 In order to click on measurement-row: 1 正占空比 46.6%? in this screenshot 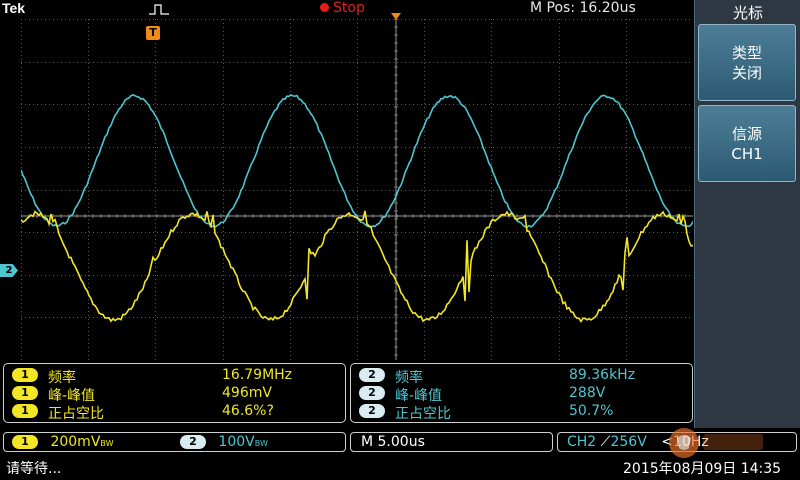, I will do `click(177, 412)`.